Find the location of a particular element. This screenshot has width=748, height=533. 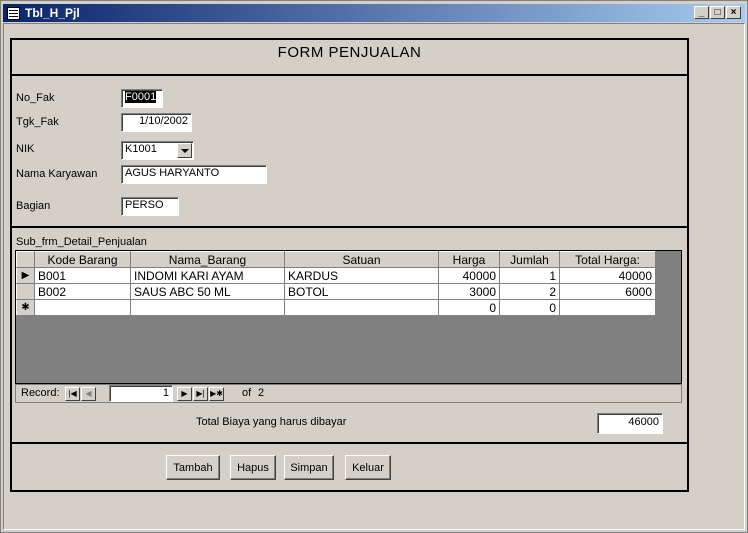

selector-header is located at coordinates (25, 259).